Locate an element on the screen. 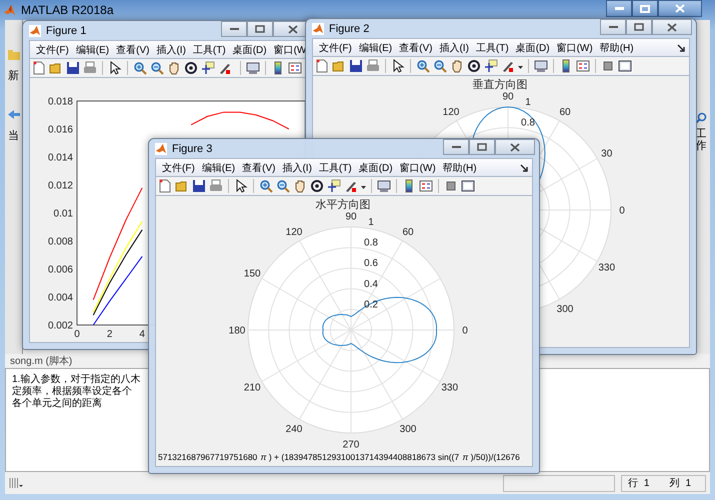 The width and height of the screenshot is (715, 500). grip-icon is located at coordinates (16, 483).